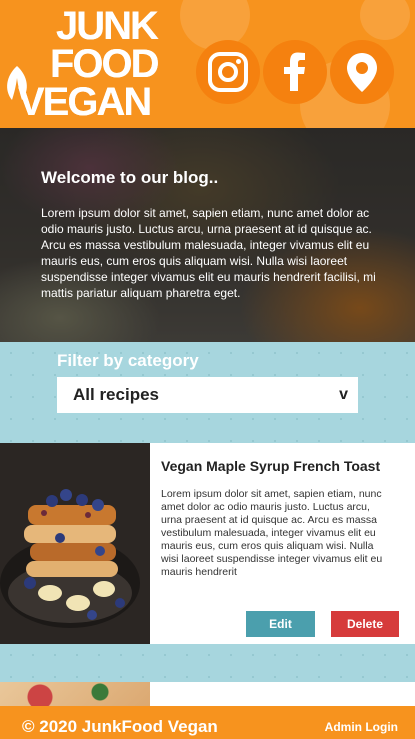  What do you see at coordinates (105, 64) in the screenshot?
I see `logo-text-line2: FOOD` at bounding box center [105, 64].